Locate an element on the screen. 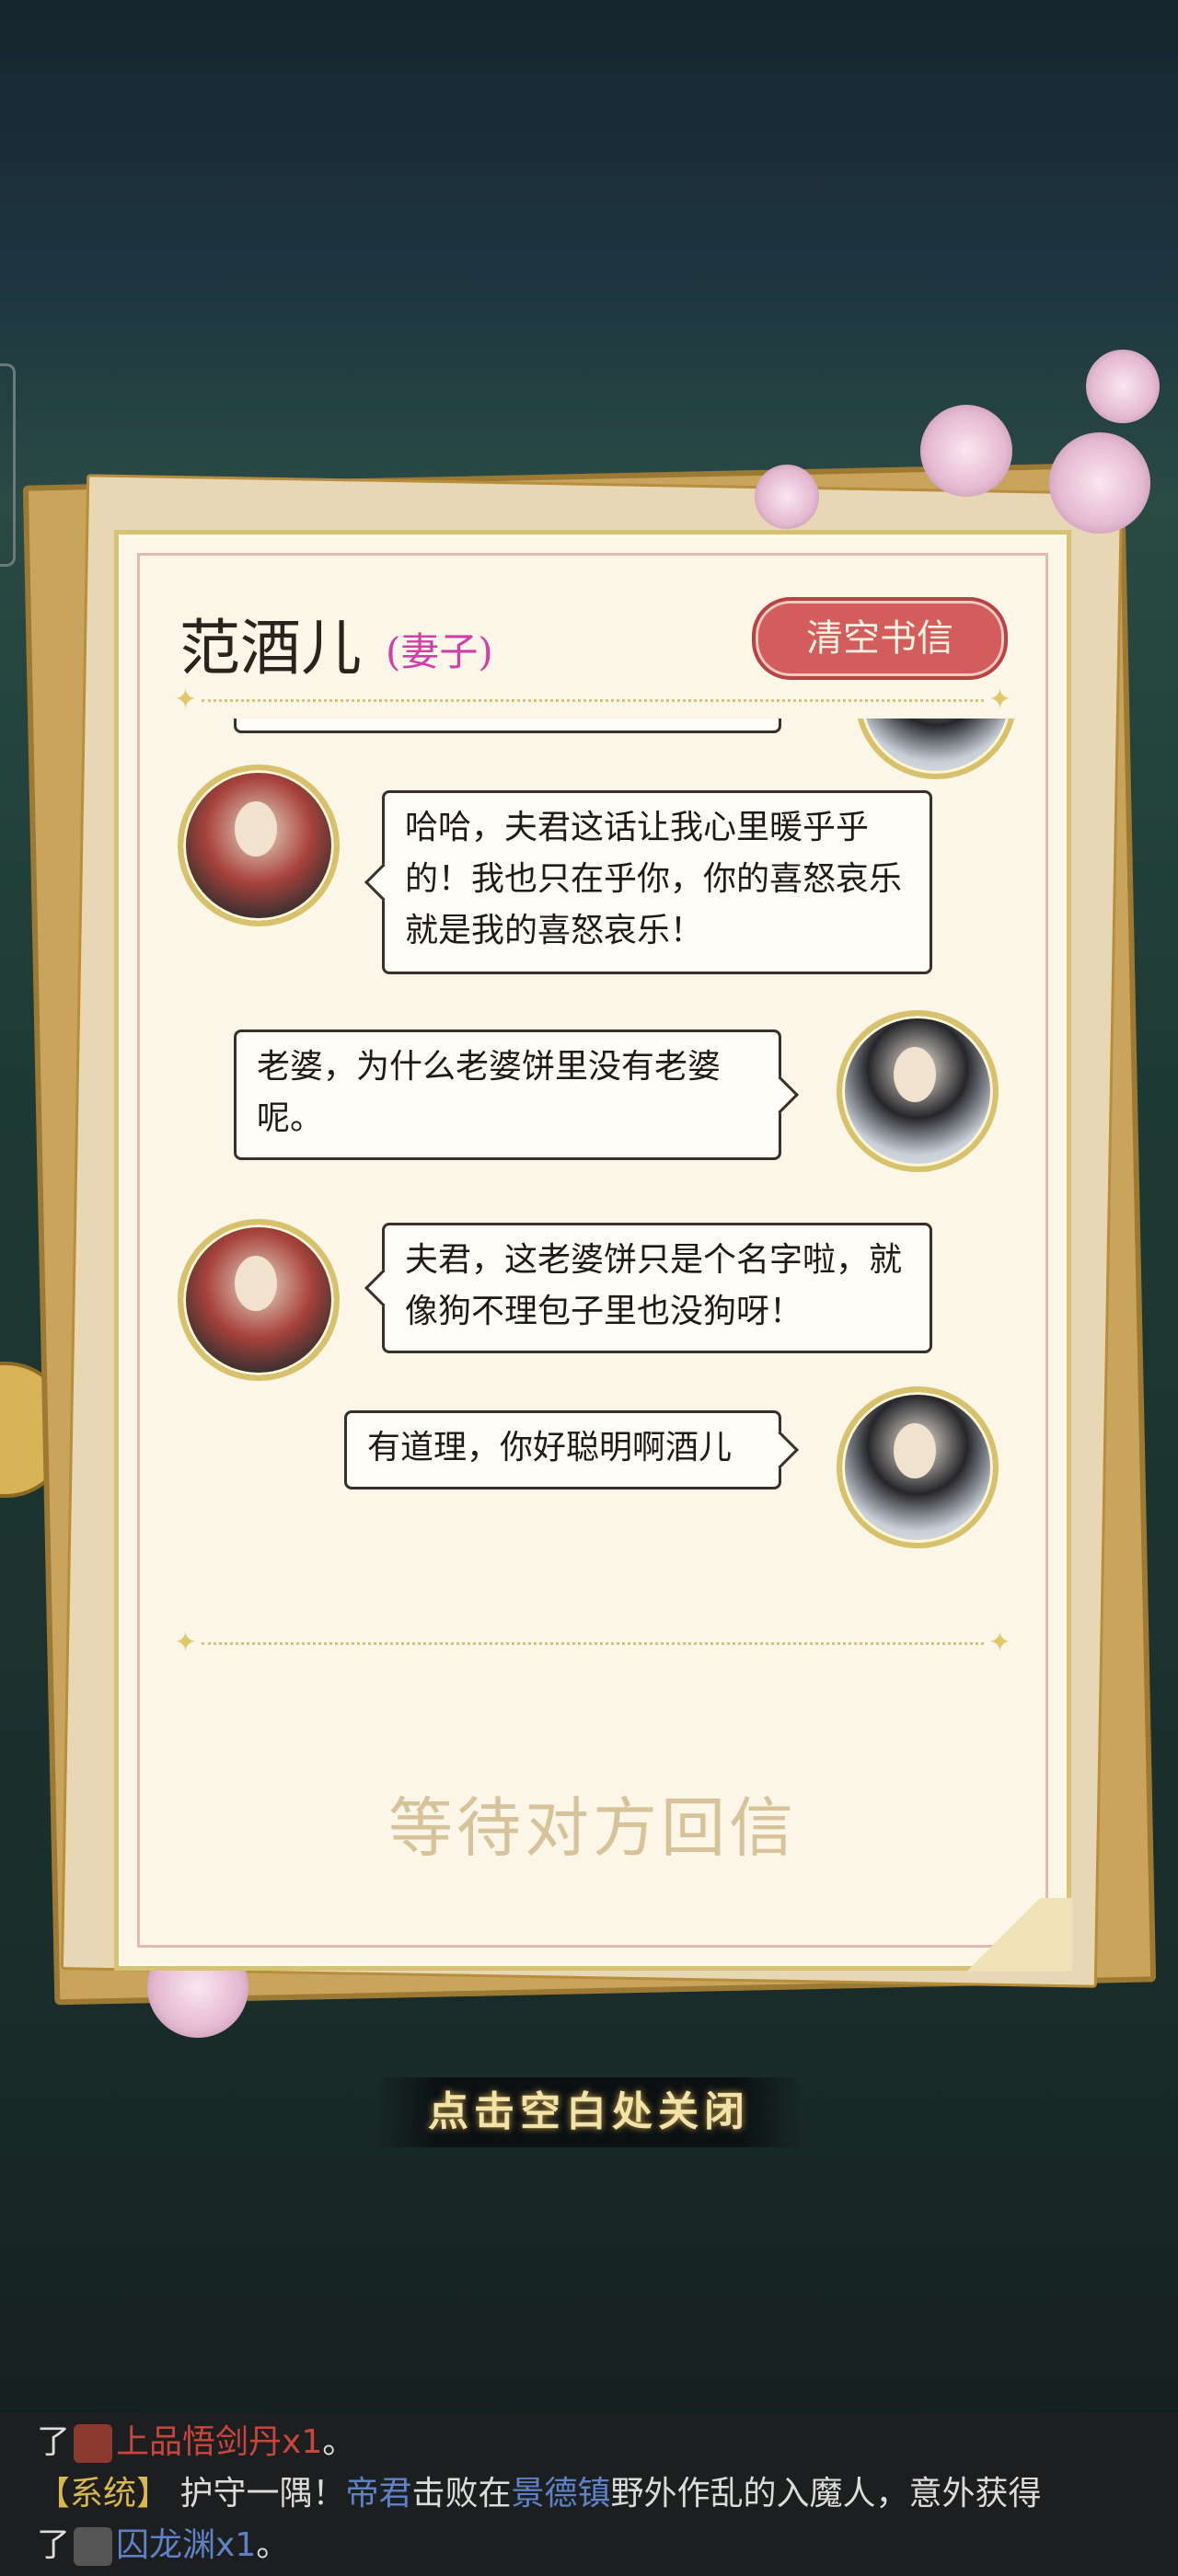 This screenshot has height=2576, width=1178. message-text: 哈哈，夫君这话让我心里暖乎乎的！我也只在乎你，你的喜怒哀乐就是我的喜怒哀乐！ is located at coordinates (654, 879).